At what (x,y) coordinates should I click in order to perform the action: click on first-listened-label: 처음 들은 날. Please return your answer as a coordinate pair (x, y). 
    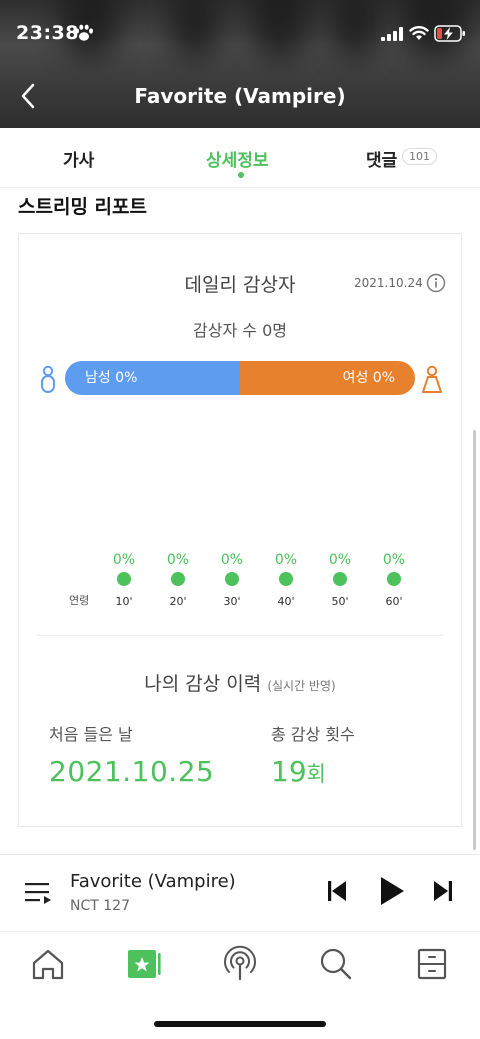
    Looking at the image, I should click on (91, 734).